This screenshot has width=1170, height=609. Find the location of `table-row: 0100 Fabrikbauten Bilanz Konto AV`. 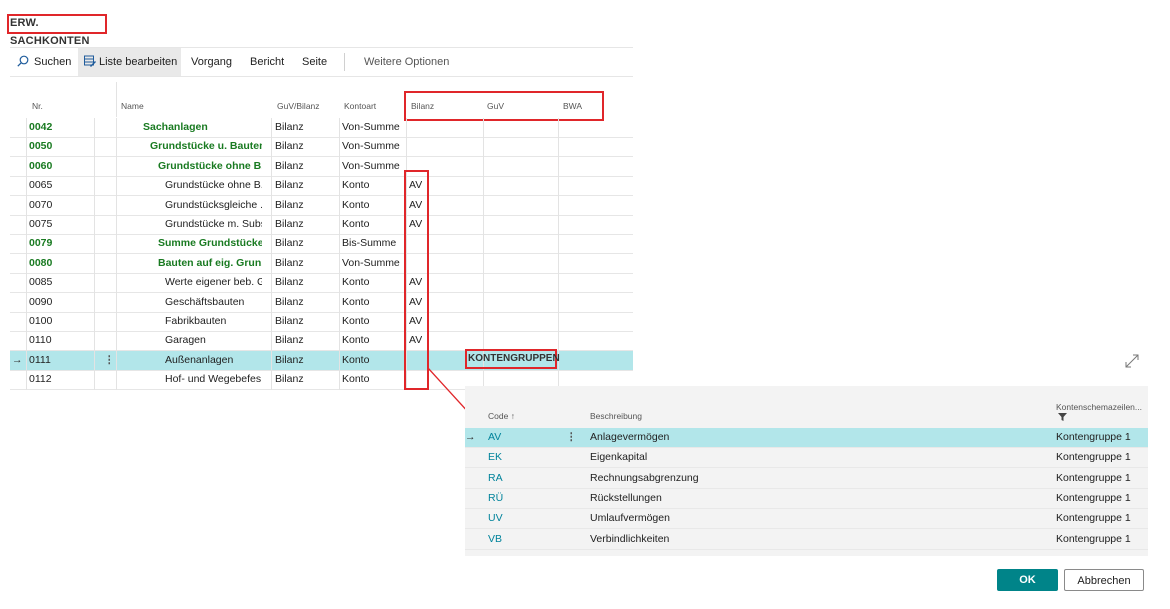

table-row: 0100 Fabrikbauten Bilanz Konto AV is located at coordinates (321, 322).